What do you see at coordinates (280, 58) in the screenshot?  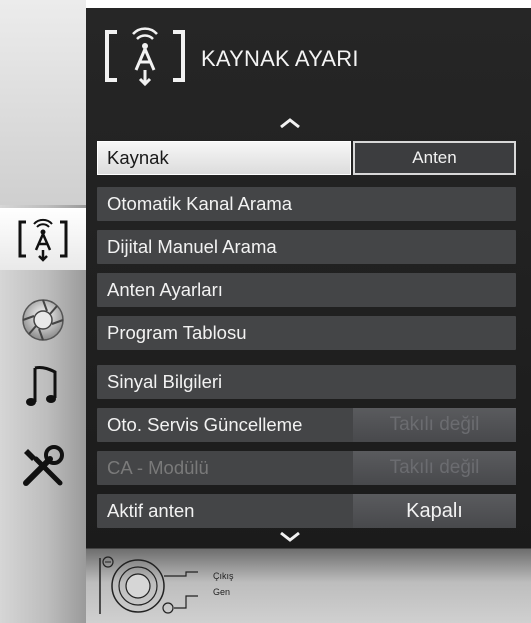 I see `page-title: KAYNAK AYARI` at bounding box center [280, 58].